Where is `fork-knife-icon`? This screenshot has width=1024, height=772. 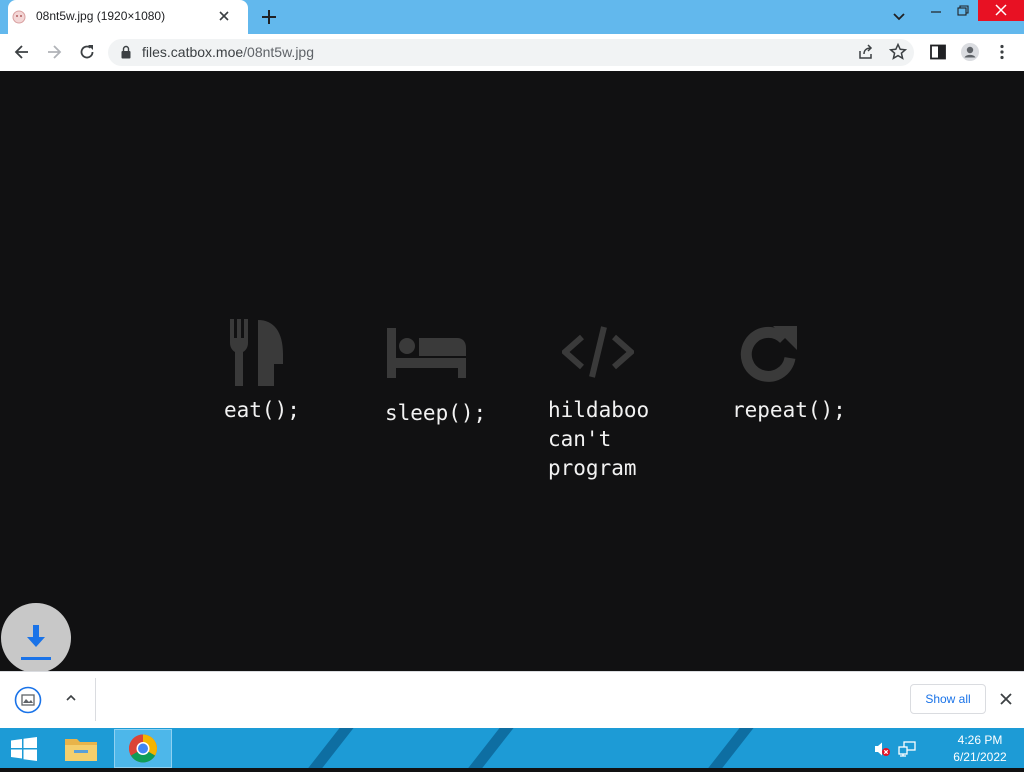 fork-knife-icon is located at coordinates (256, 352).